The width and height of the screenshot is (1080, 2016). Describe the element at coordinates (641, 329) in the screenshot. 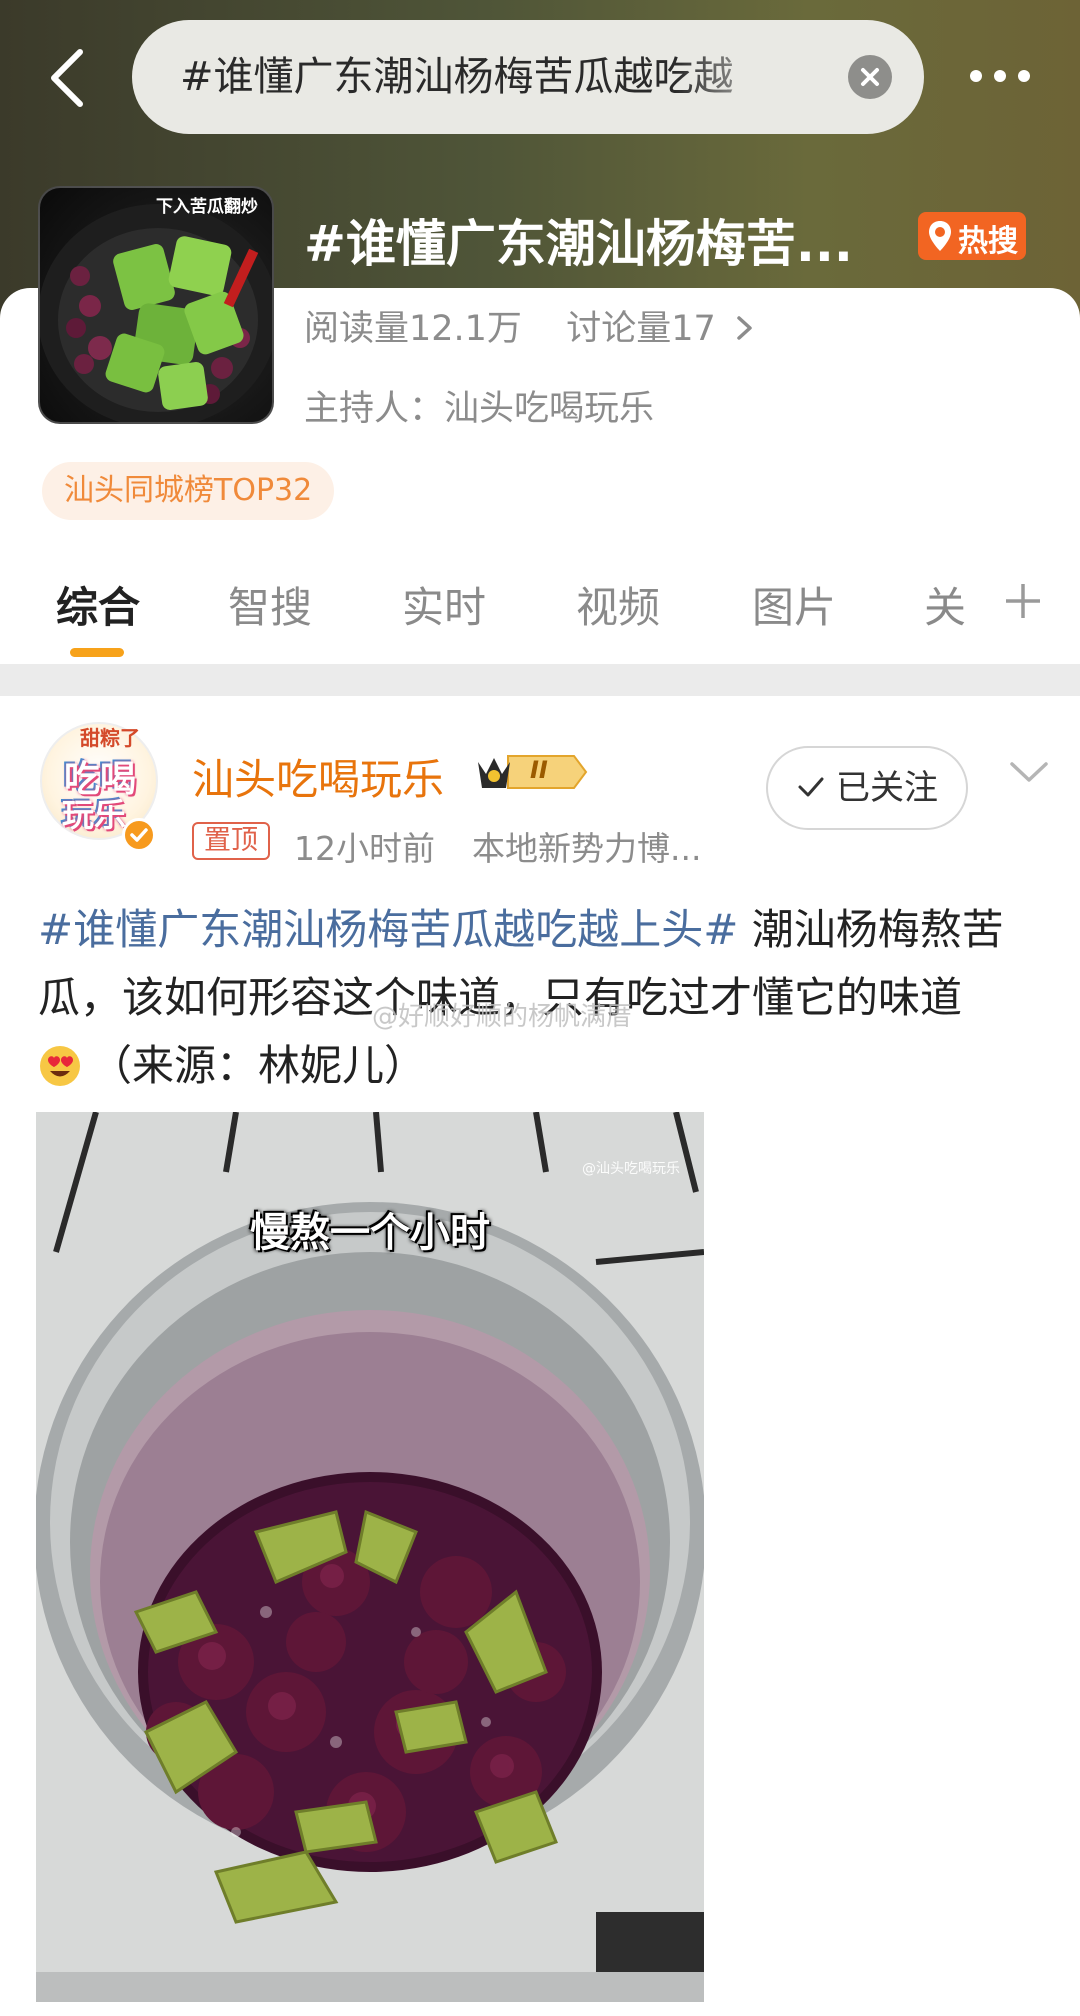

I see `discussion-count: 讨论量17` at that location.